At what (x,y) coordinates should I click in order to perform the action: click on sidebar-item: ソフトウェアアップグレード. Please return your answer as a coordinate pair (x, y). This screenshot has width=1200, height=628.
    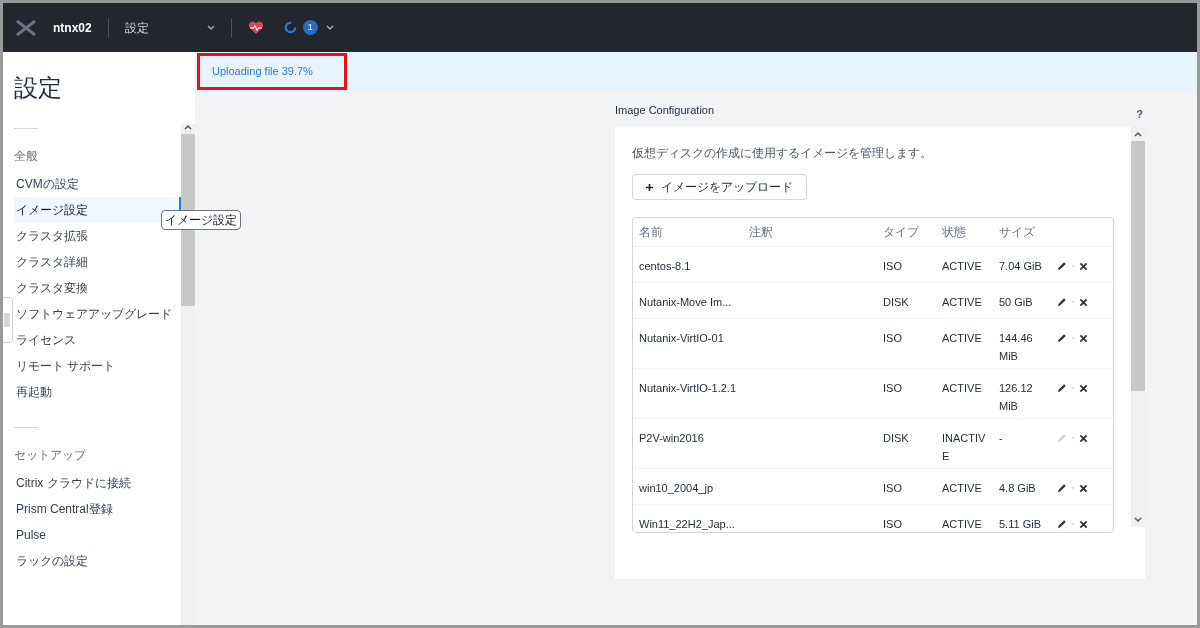
    Looking at the image, I should click on (97, 314).